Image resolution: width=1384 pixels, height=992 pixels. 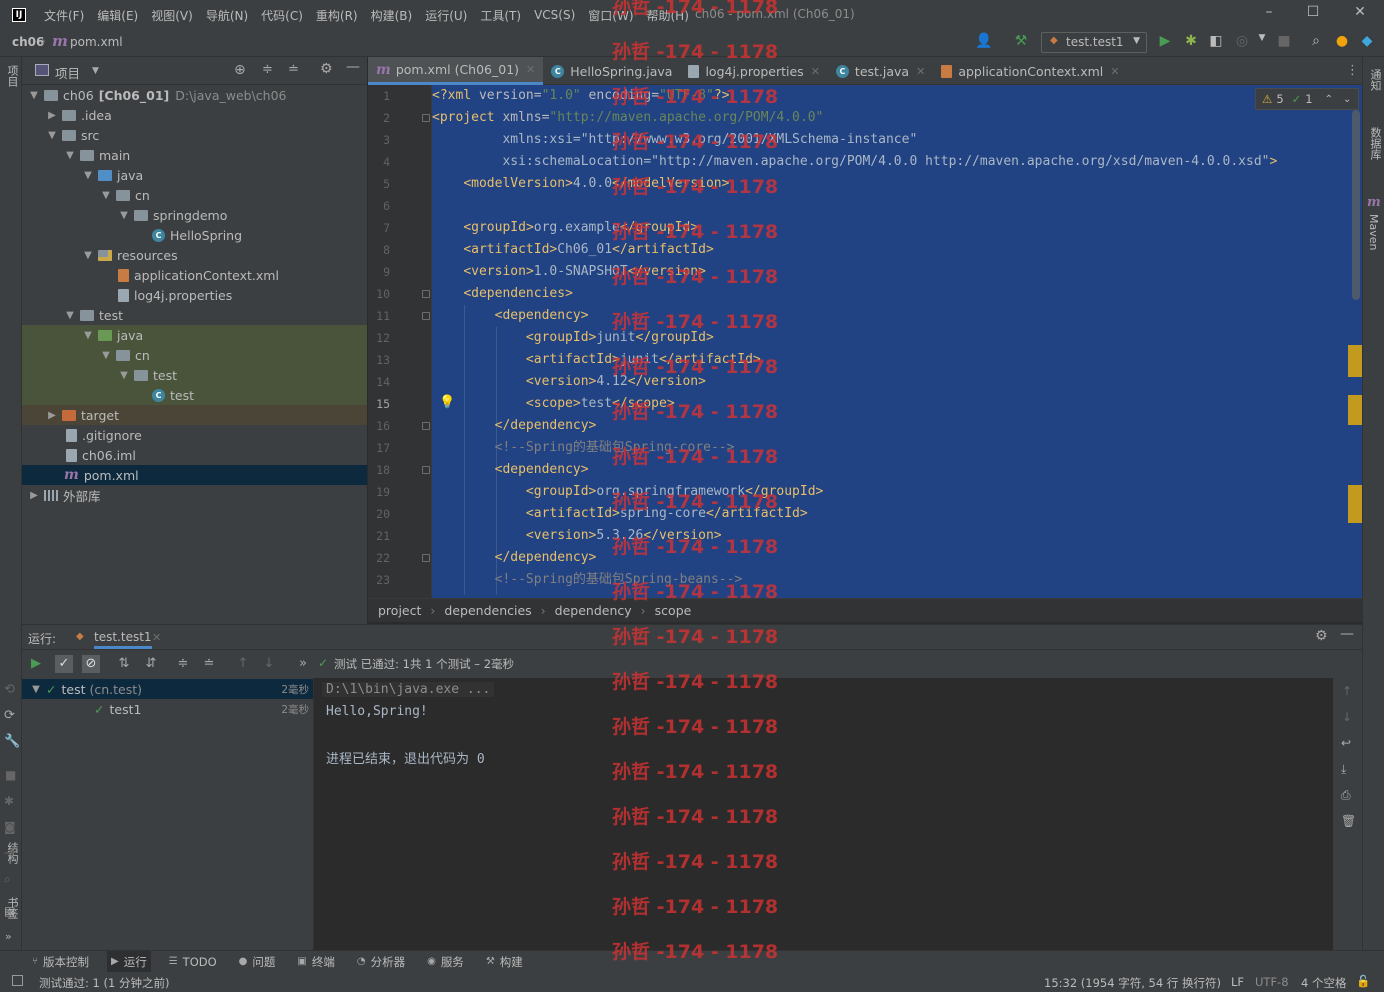 What do you see at coordinates (194, 95) in the screenshot?
I see `tree-item-ch06: ▼ ch06 [Ch06_01] D:\java_web\ch06` at bounding box center [194, 95].